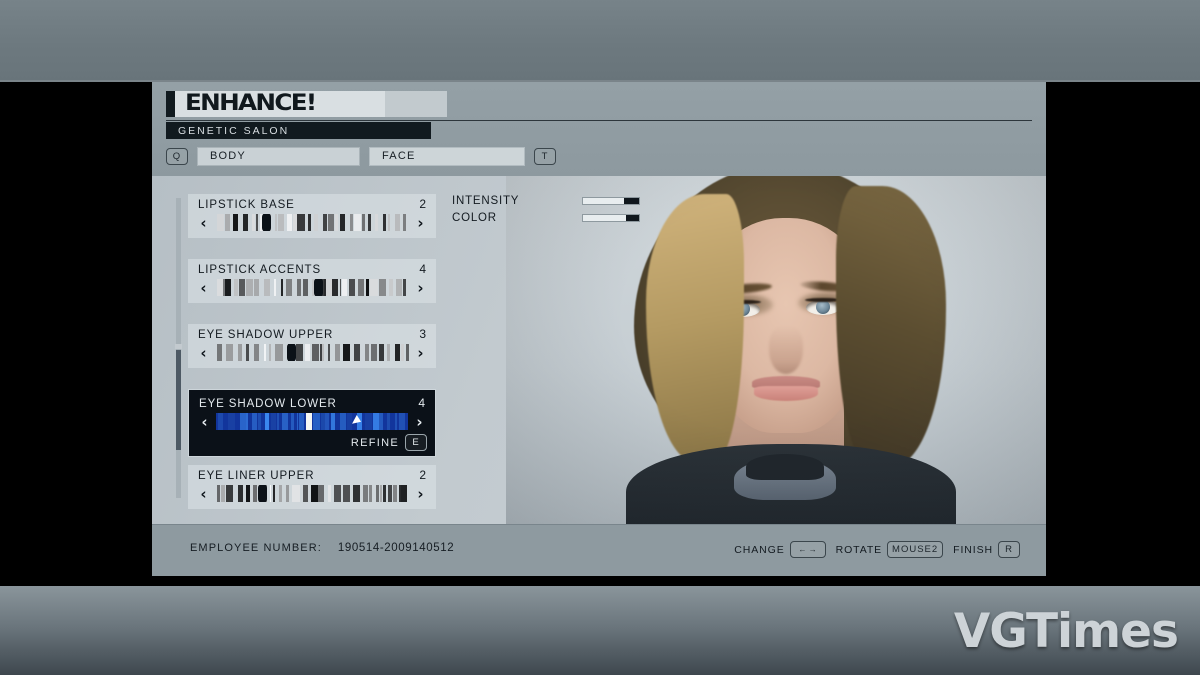 The width and height of the screenshot is (1200, 675). Describe the element at coordinates (474, 218) in the screenshot. I see `parameter-label: COLOR` at that location.